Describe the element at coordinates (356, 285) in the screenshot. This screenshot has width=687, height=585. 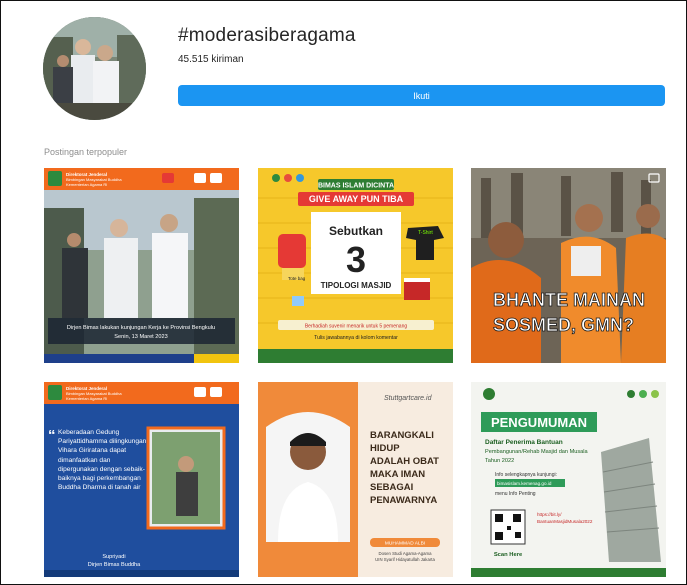
I see `post-subject: TIPOLOGI MASJID` at that location.